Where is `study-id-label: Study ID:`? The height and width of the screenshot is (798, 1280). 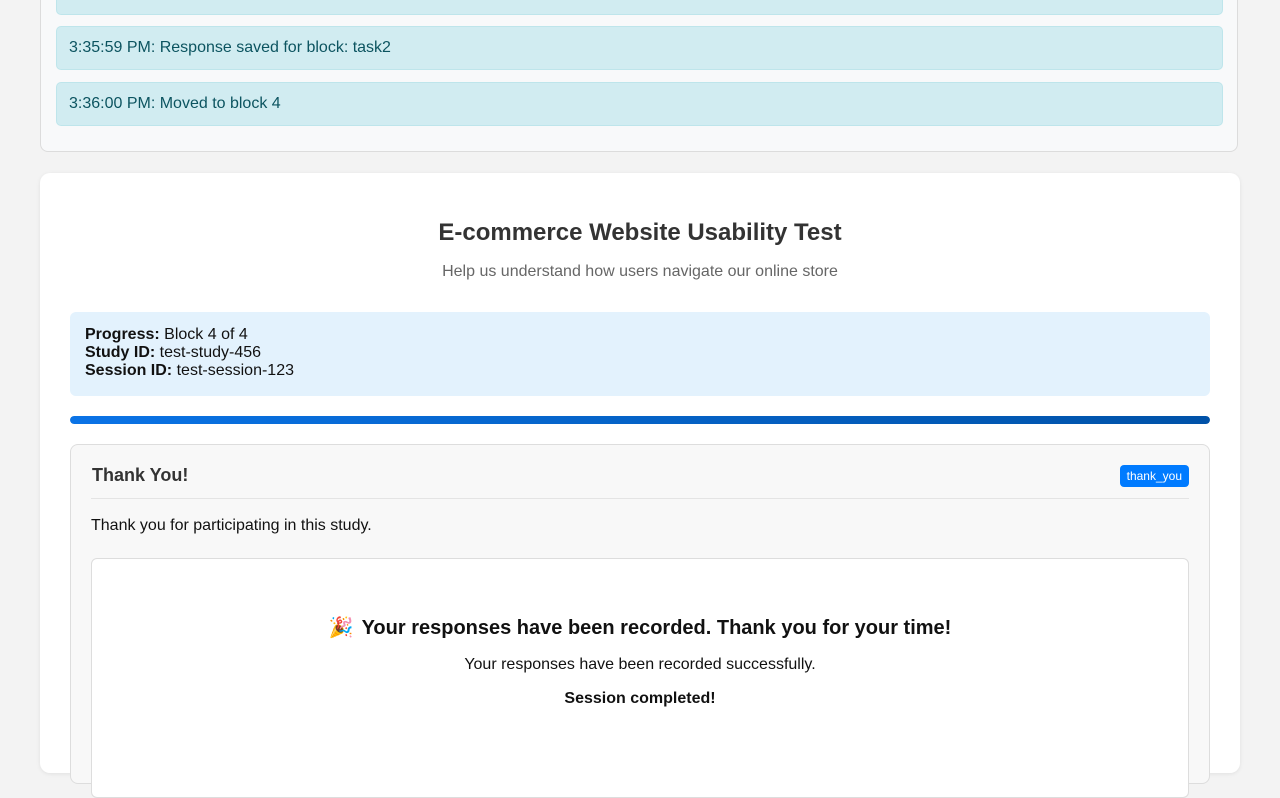 study-id-label: Study ID: is located at coordinates (120, 352).